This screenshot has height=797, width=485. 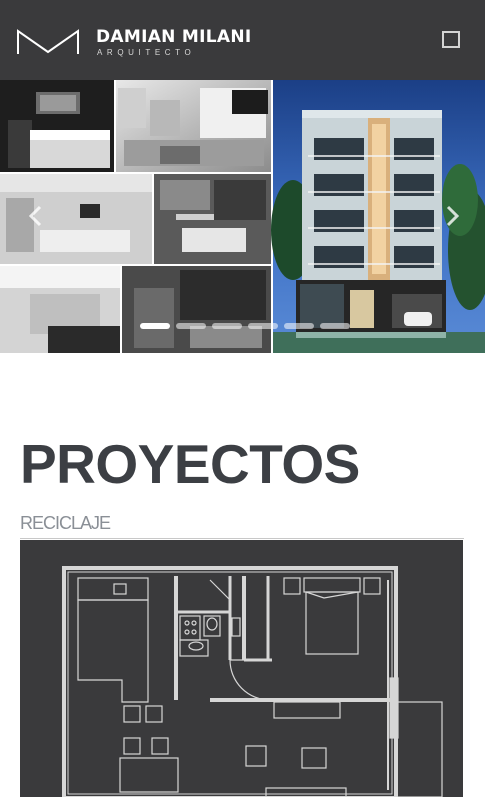 What do you see at coordinates (36, 216) in the screenshot?
I see `chevron-left-icon` at bounding box center [36, 216].